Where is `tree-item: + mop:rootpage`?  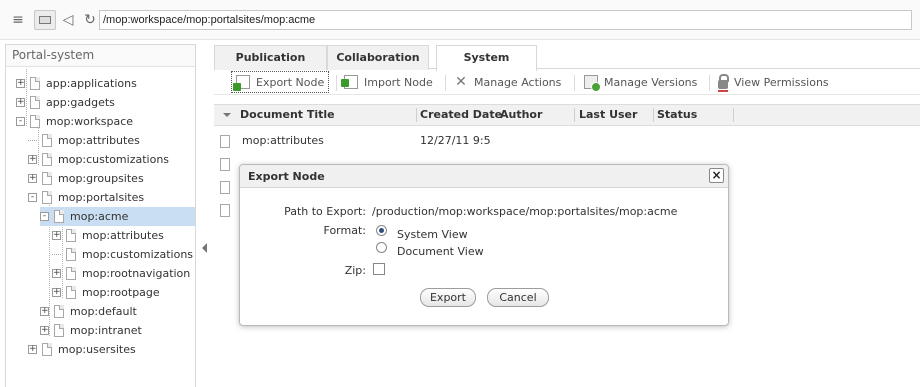
tree-item: + mop:rootpage is located at coordinates (106, 292).